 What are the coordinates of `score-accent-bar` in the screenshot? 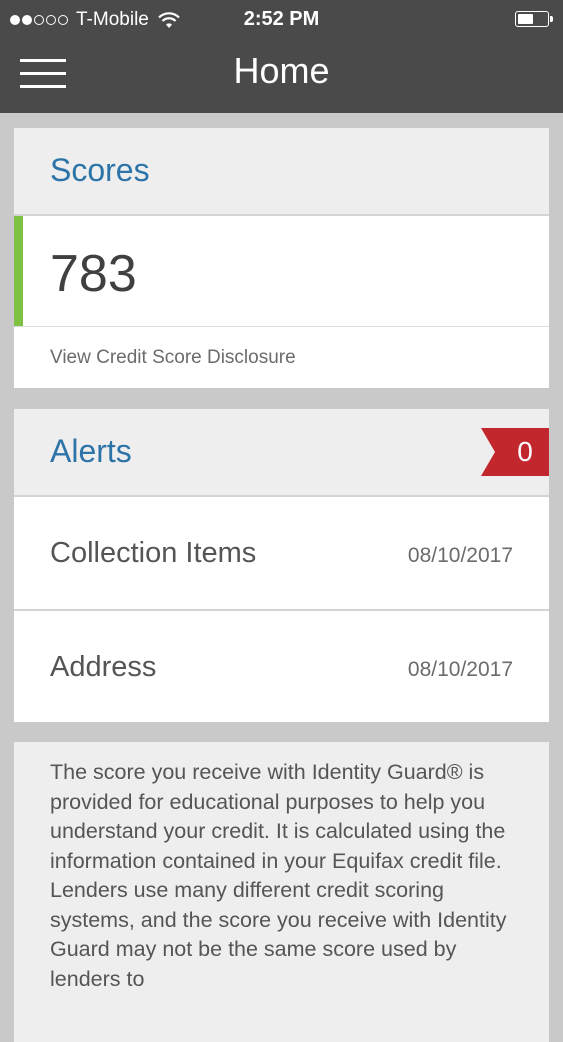 It's located at (18, 271).